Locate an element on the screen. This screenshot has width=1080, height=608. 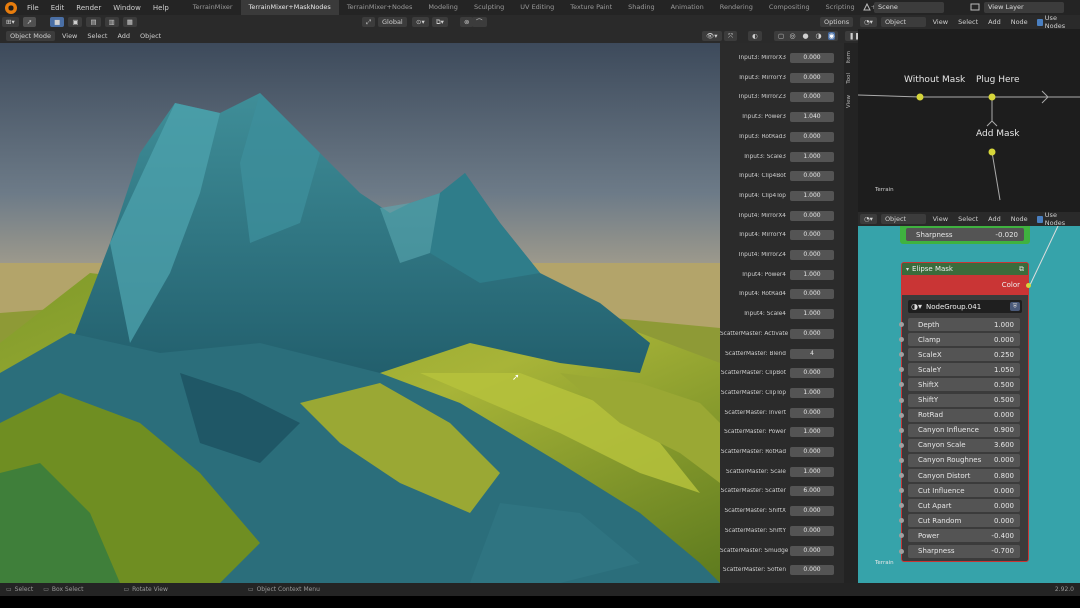
menu-file: File is located at coordinates (33, 8).